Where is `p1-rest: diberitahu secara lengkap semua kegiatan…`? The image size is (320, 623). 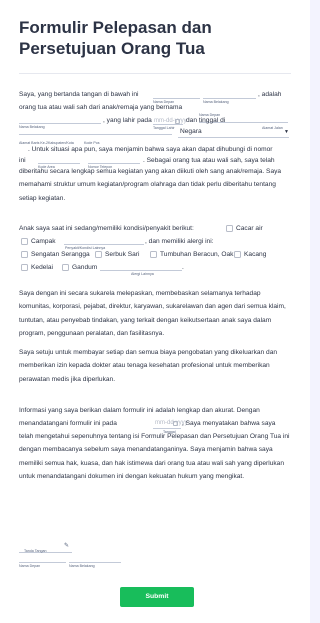 p1-rest: diberitahu secara lengkap semua kegiatan… is located at coordinates (150, 185).